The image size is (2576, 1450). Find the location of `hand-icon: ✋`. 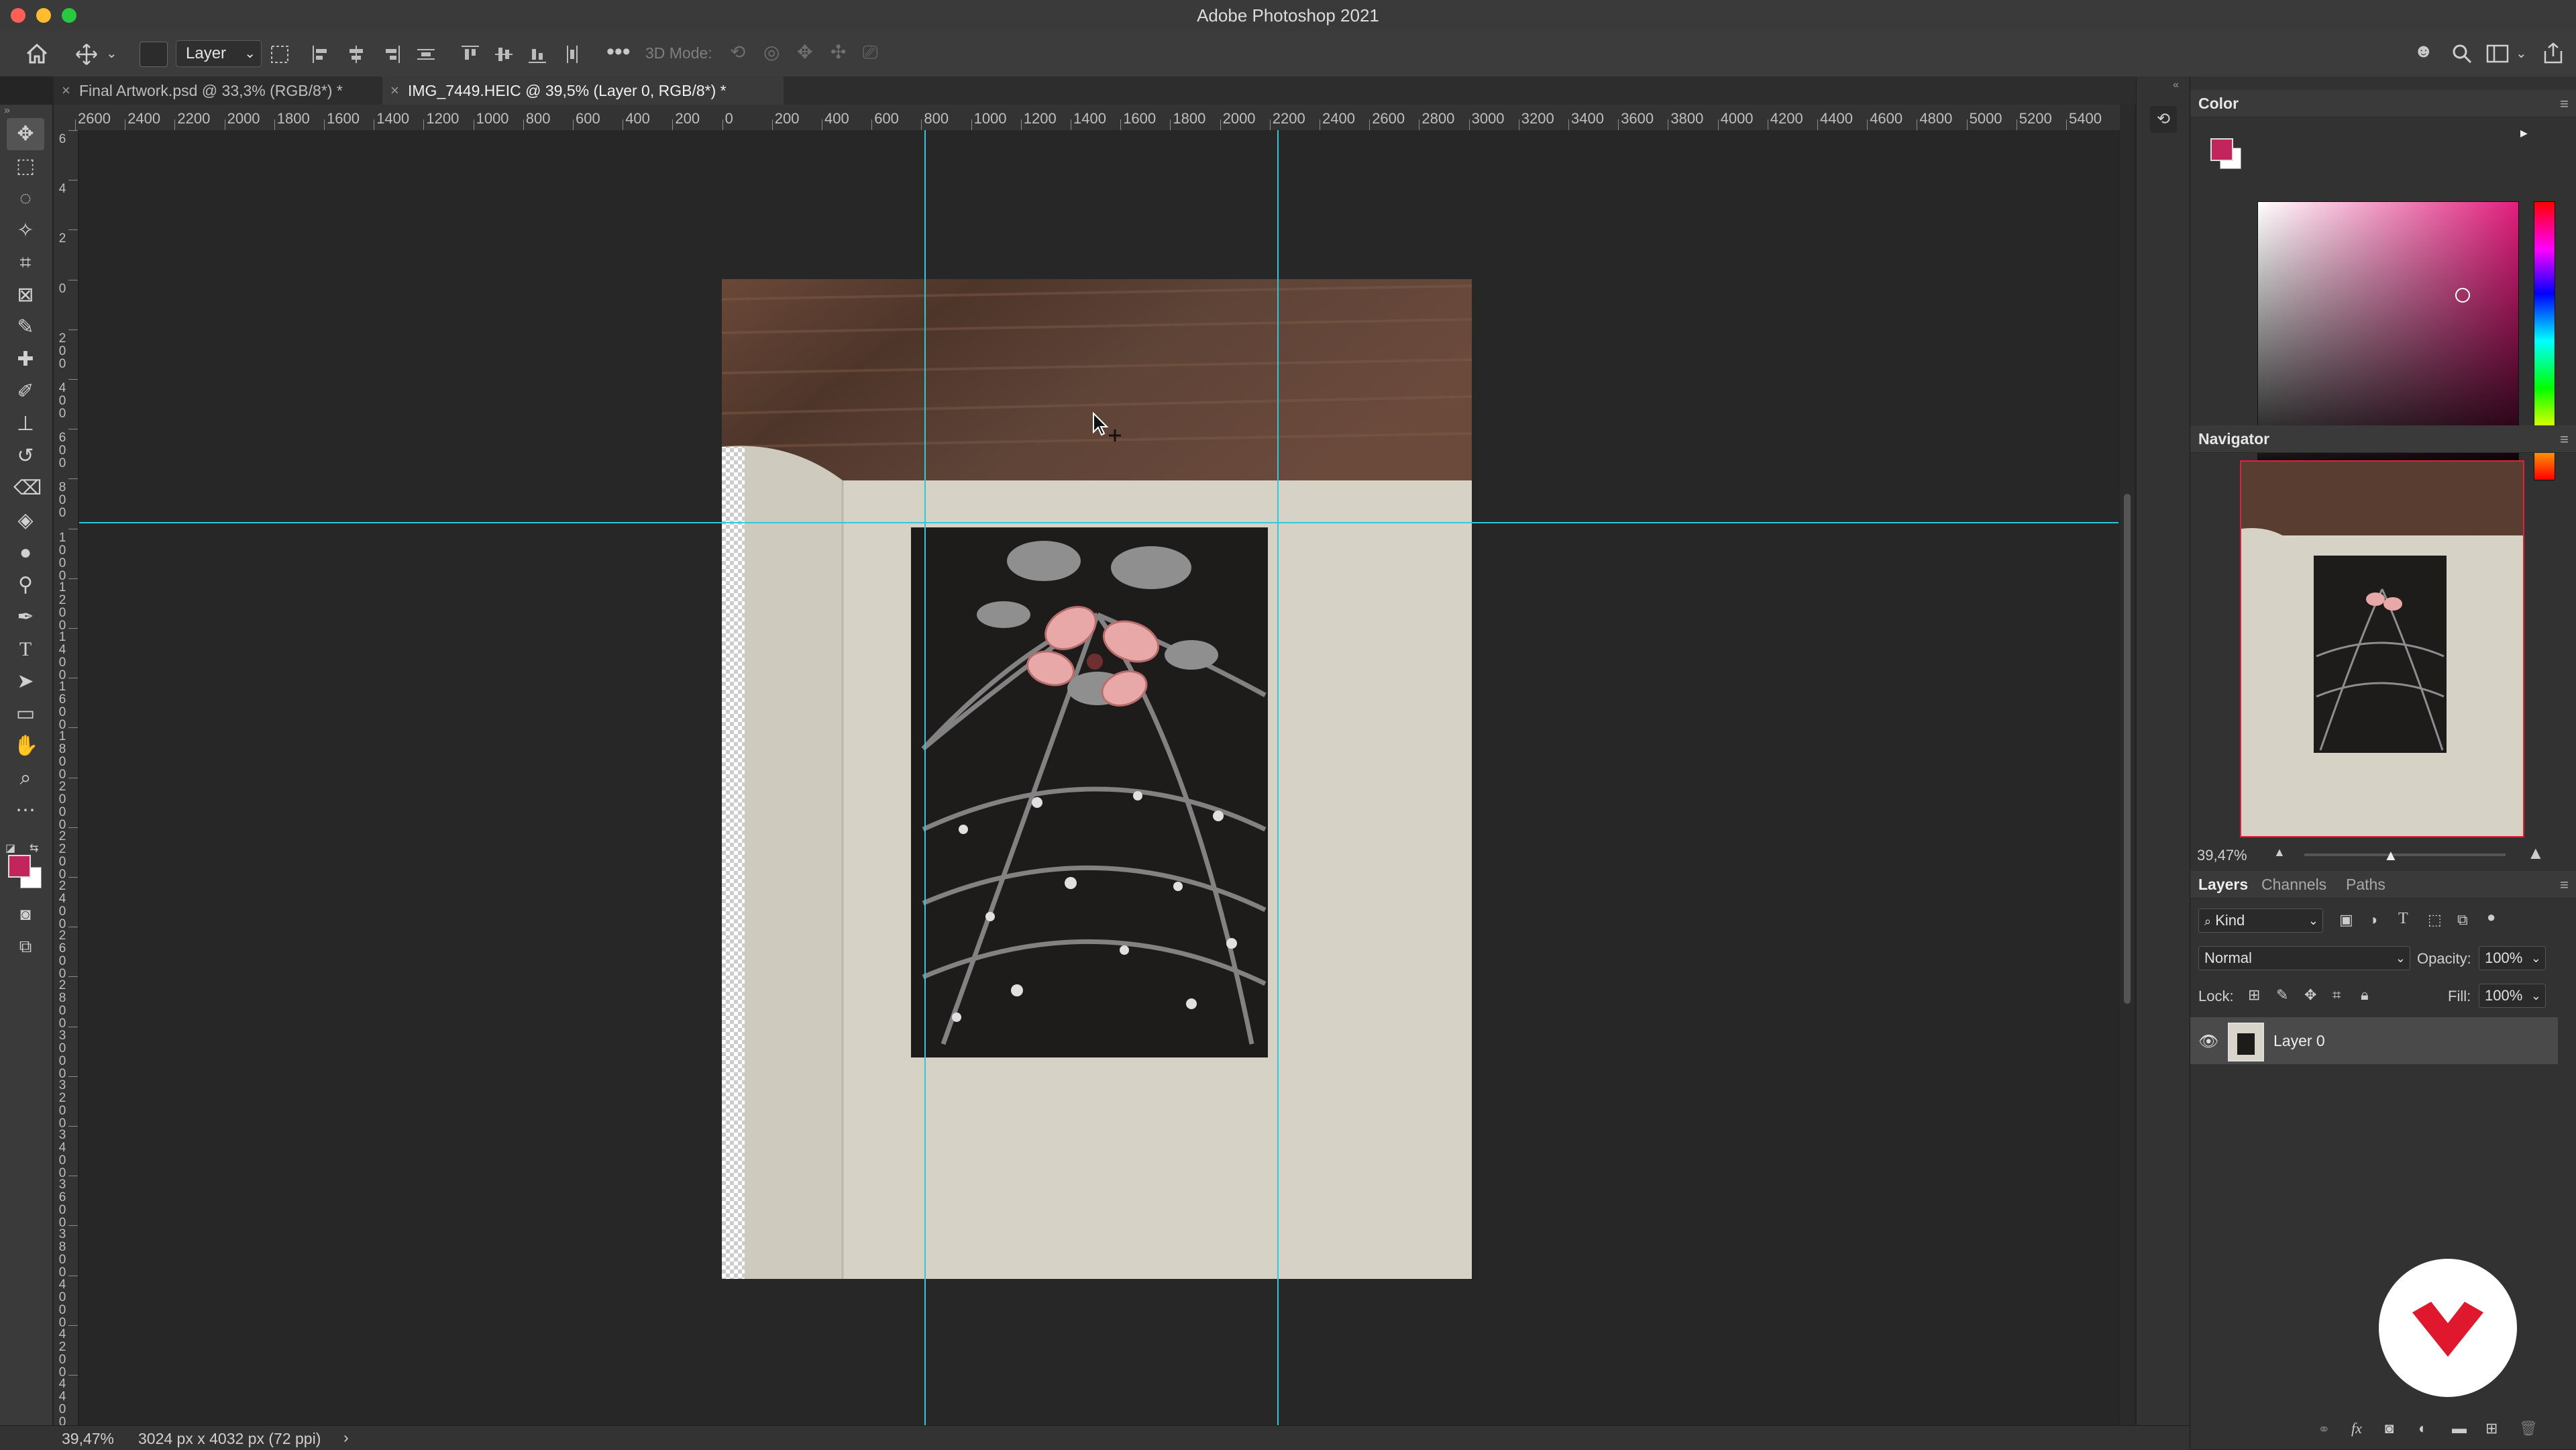

hand-icon: ✋ is located at coordinates (25, 746).